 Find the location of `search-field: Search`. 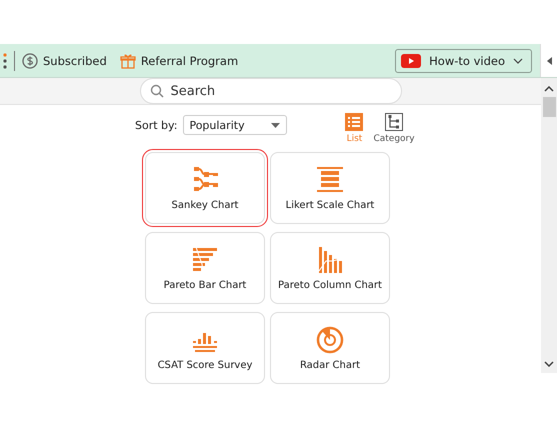

search-field: Search is located at coordinates (271, 91).